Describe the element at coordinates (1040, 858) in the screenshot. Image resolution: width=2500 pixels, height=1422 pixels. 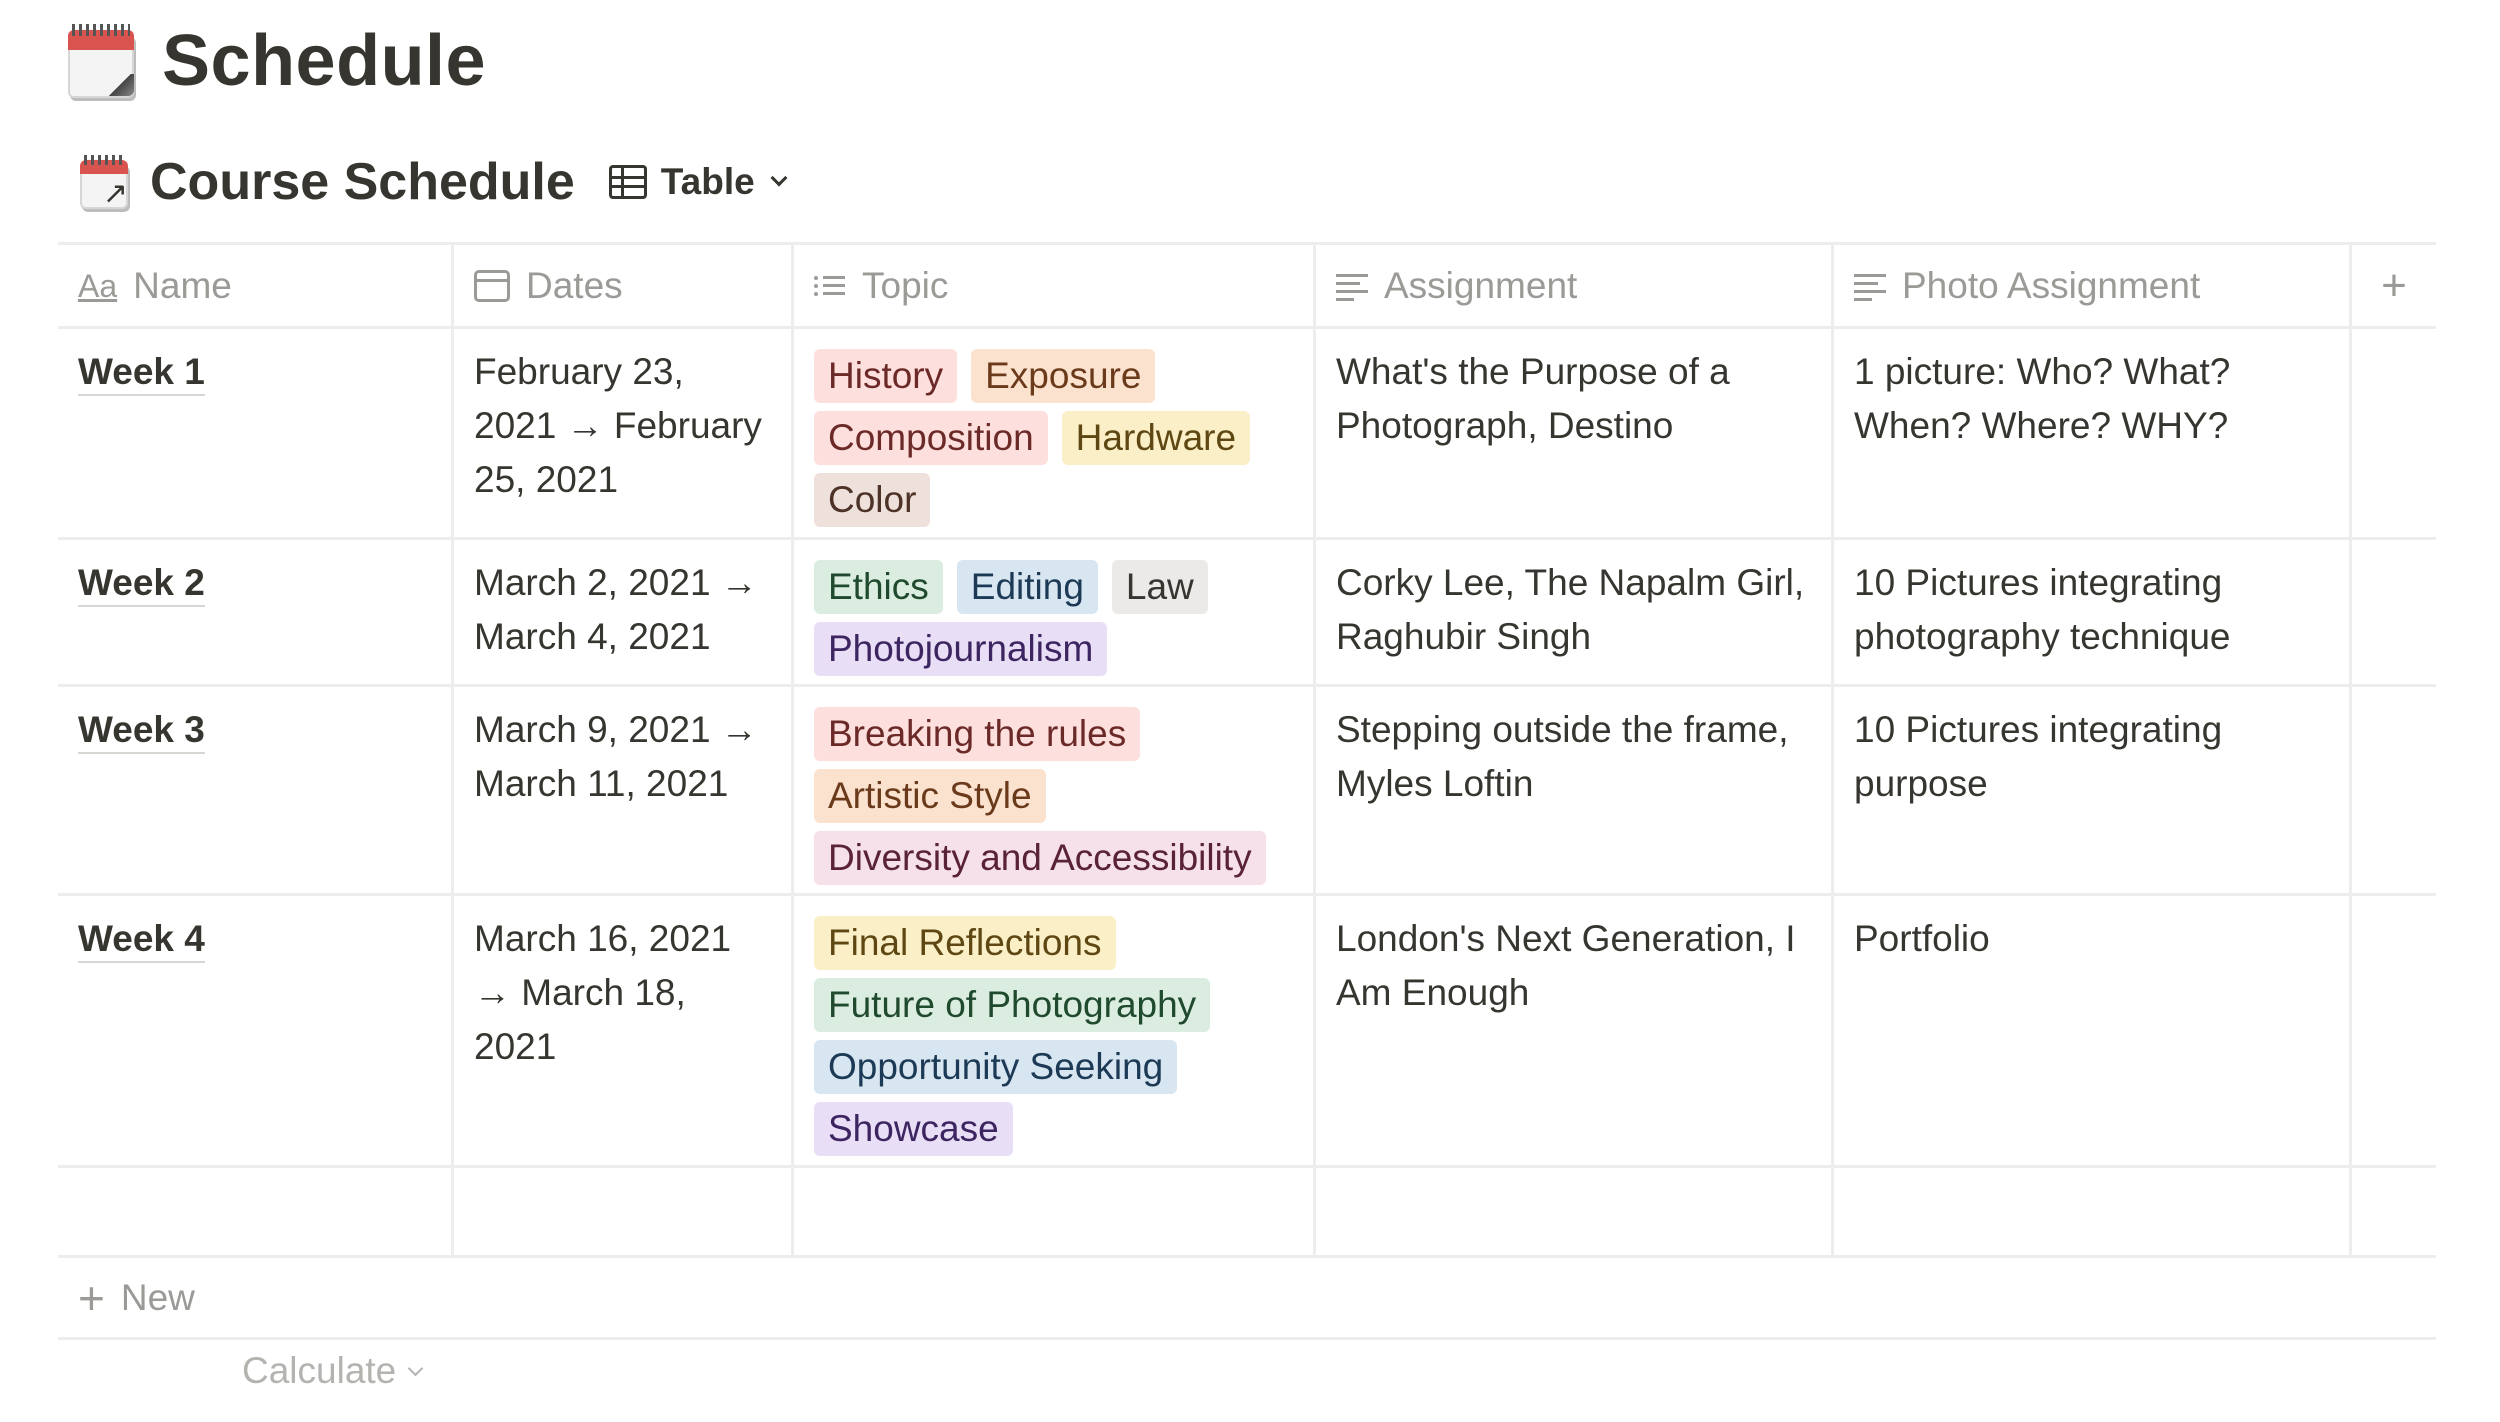
I see `topic-tag: Diversity and Accessibility` at that location.